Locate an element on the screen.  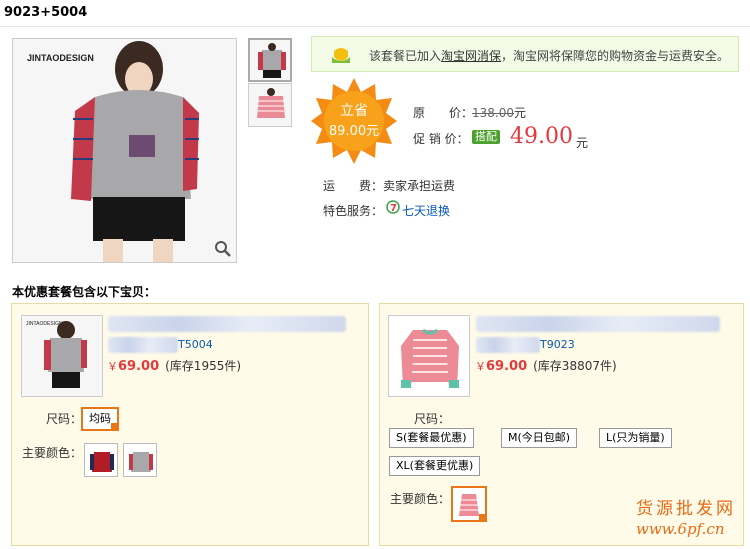
savings-label: 立省 is located at coordinates (354, 111).